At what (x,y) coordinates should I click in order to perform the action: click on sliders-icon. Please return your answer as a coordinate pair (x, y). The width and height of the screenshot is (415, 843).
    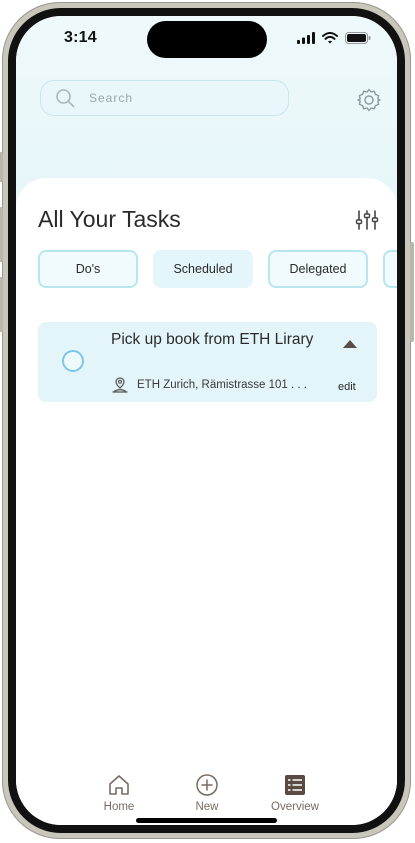
    Looking at the image, I should click on (367, 220).